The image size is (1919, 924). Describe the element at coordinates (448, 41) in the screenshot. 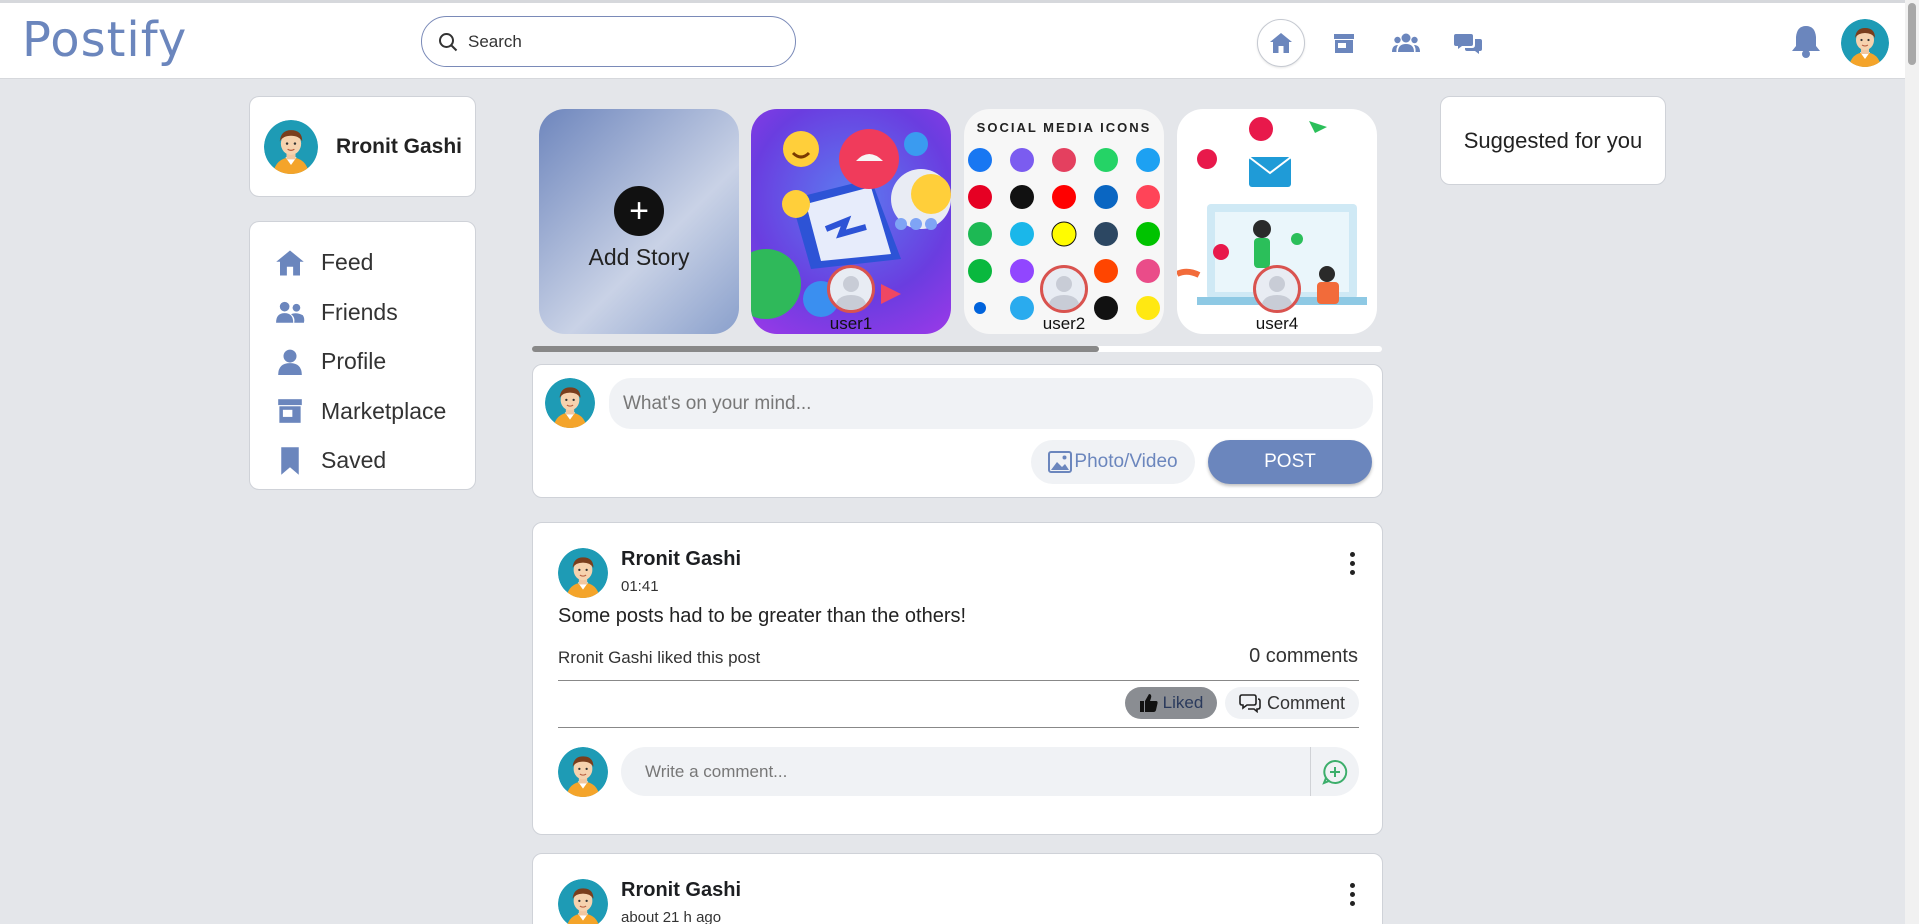

I see `search-icon` at that location.